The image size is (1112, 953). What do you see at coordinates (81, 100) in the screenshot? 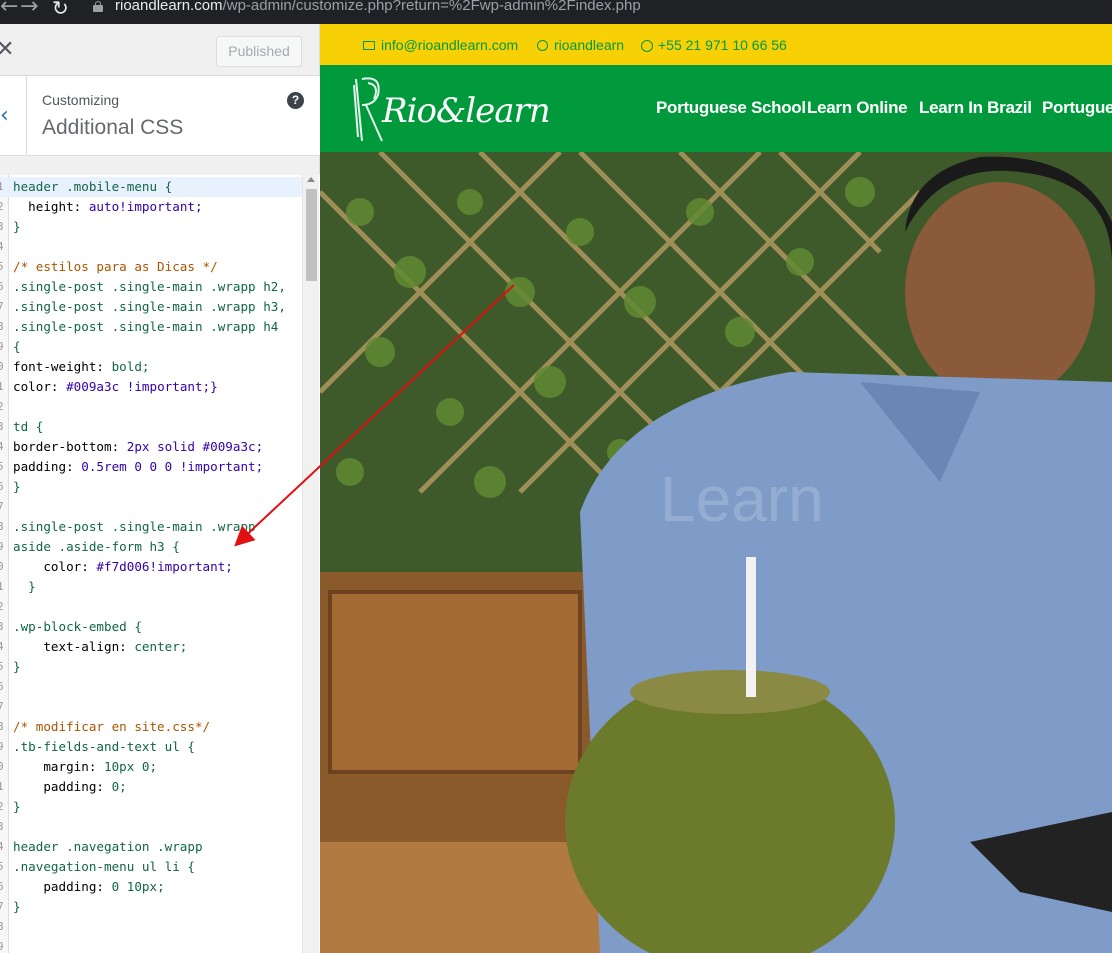
I see `breadcrumb: Customizing` at bounding box center [81, 100].